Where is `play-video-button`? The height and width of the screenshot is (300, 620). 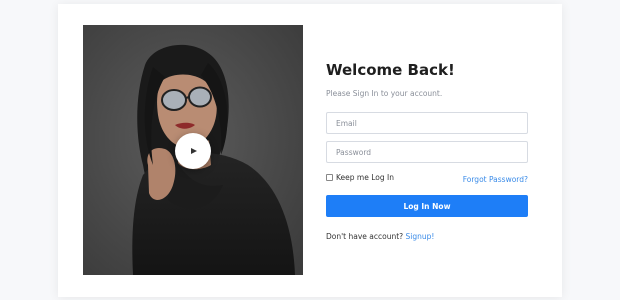
play-video-button is located at coordinates (193, 151).